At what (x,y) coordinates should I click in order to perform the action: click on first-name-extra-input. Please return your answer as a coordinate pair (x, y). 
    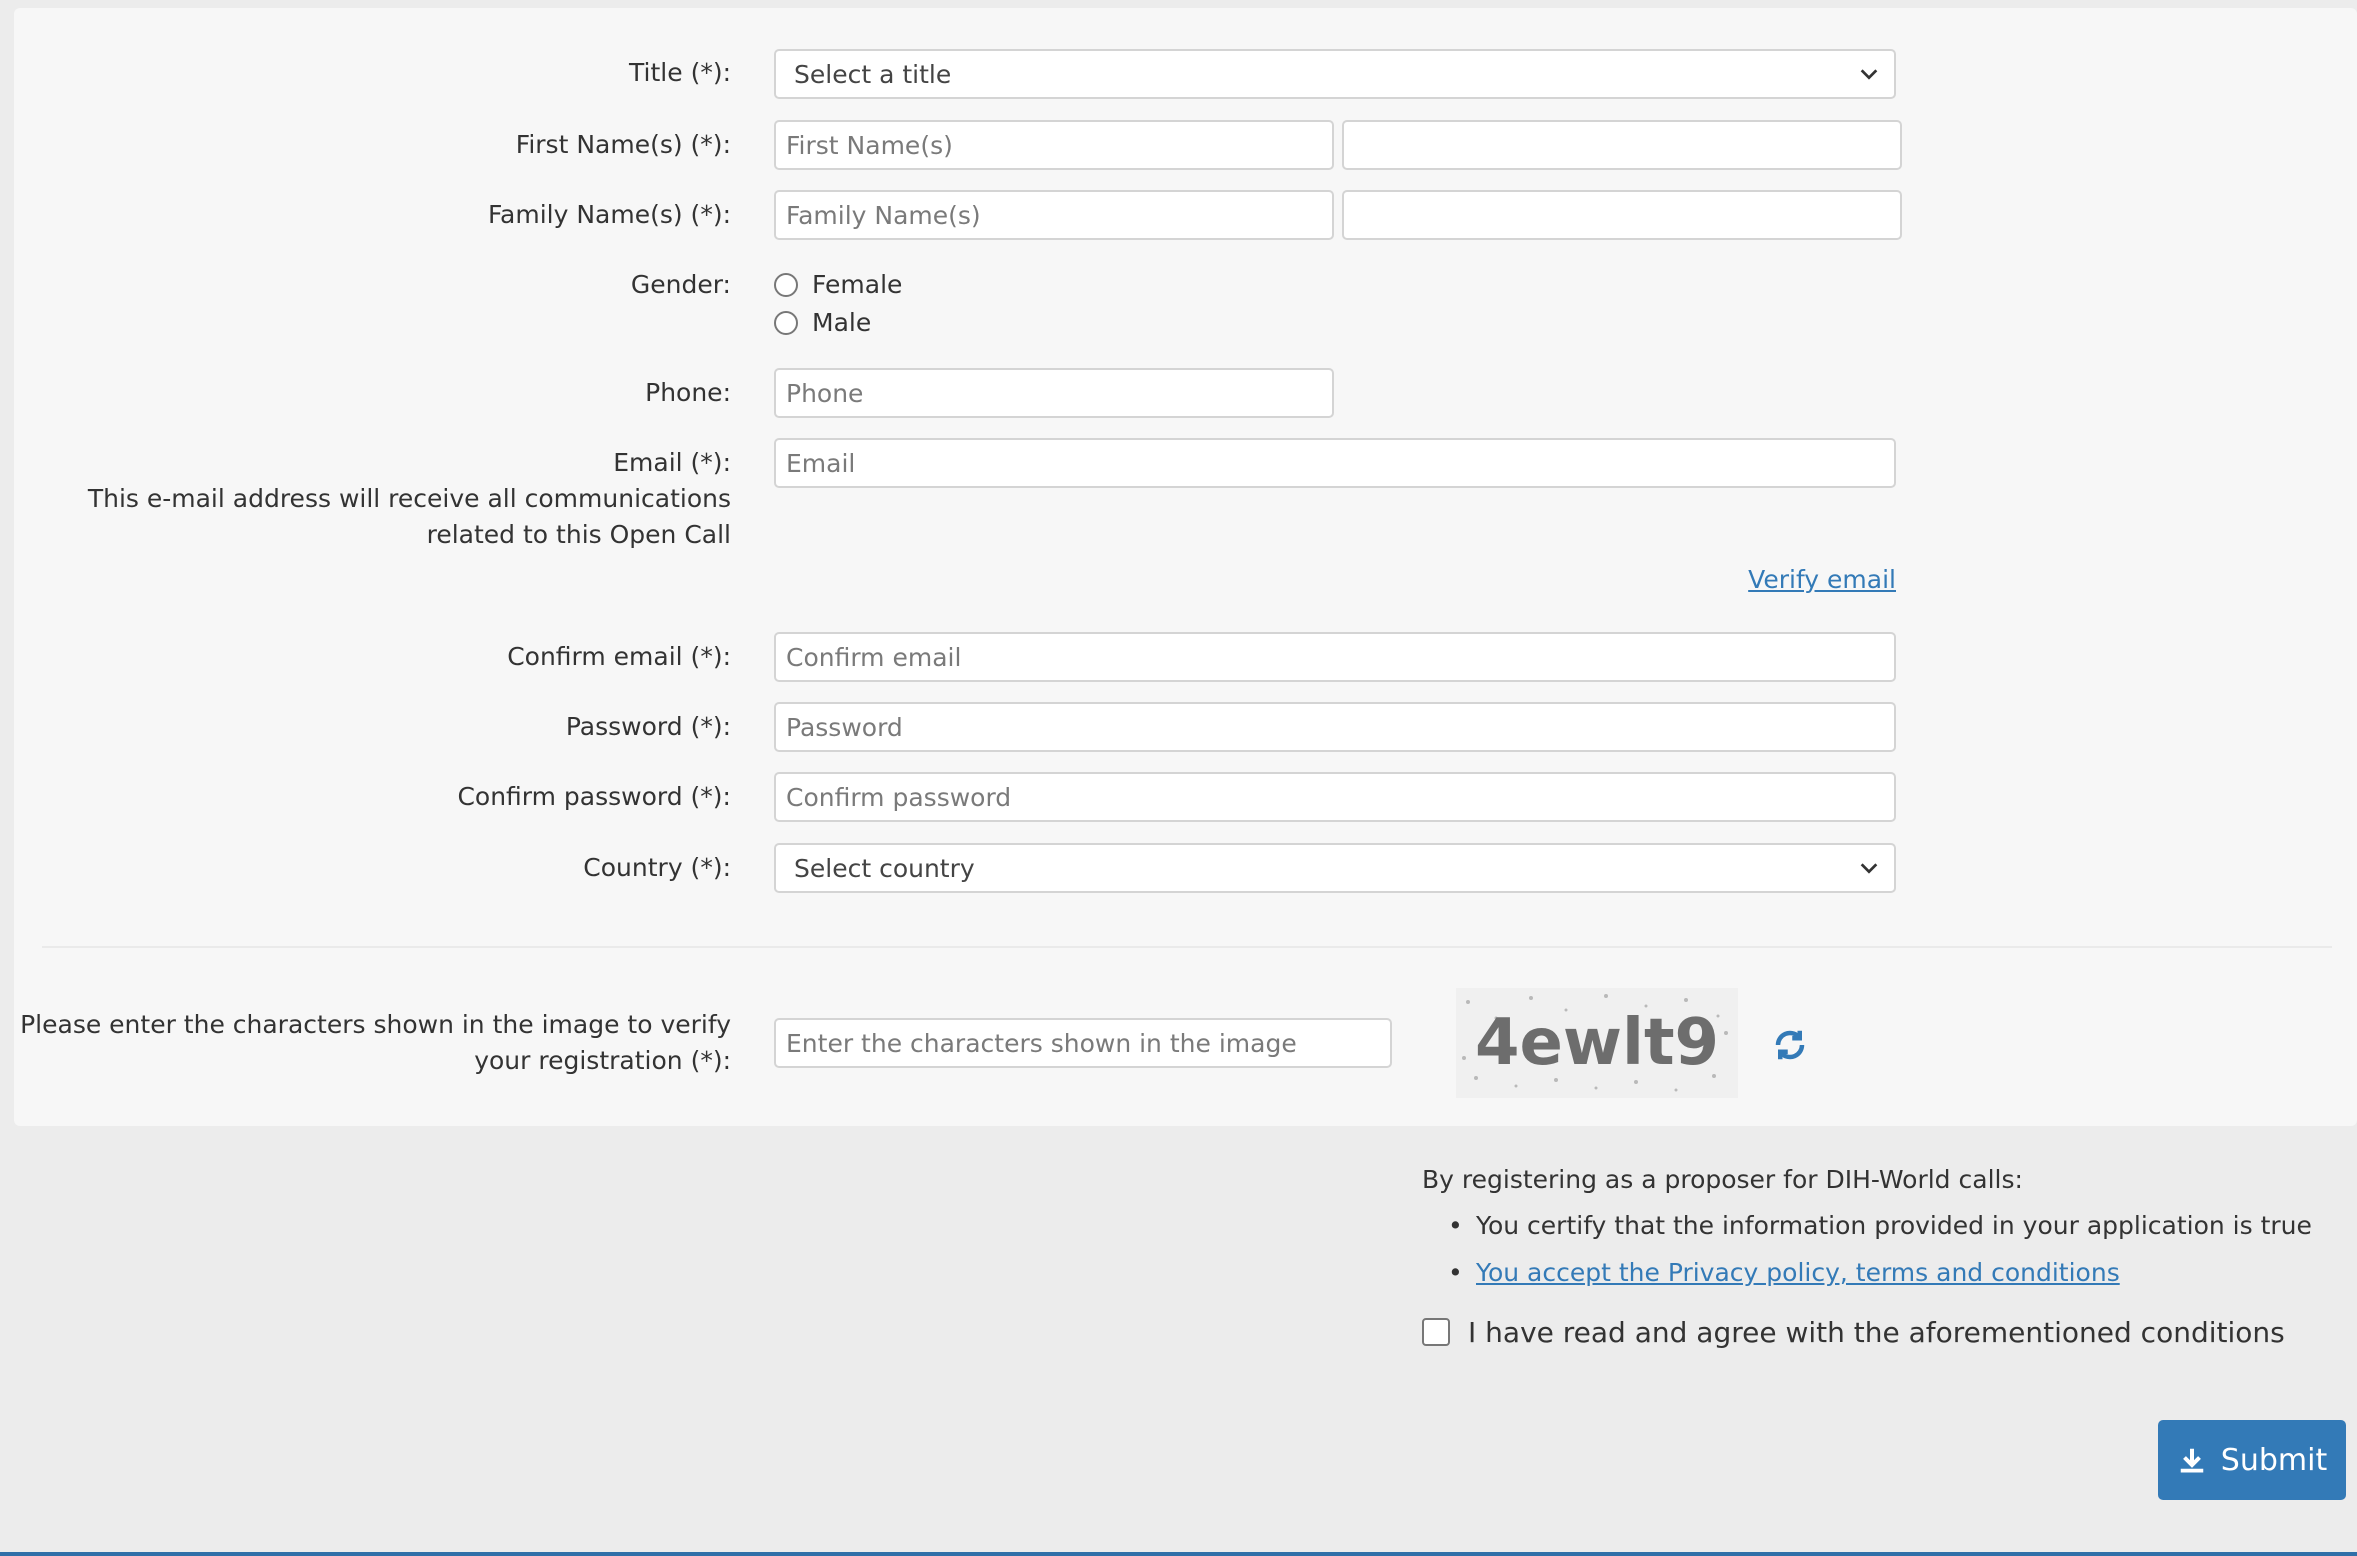
    Looking at the image, I should click on (1622, 145).